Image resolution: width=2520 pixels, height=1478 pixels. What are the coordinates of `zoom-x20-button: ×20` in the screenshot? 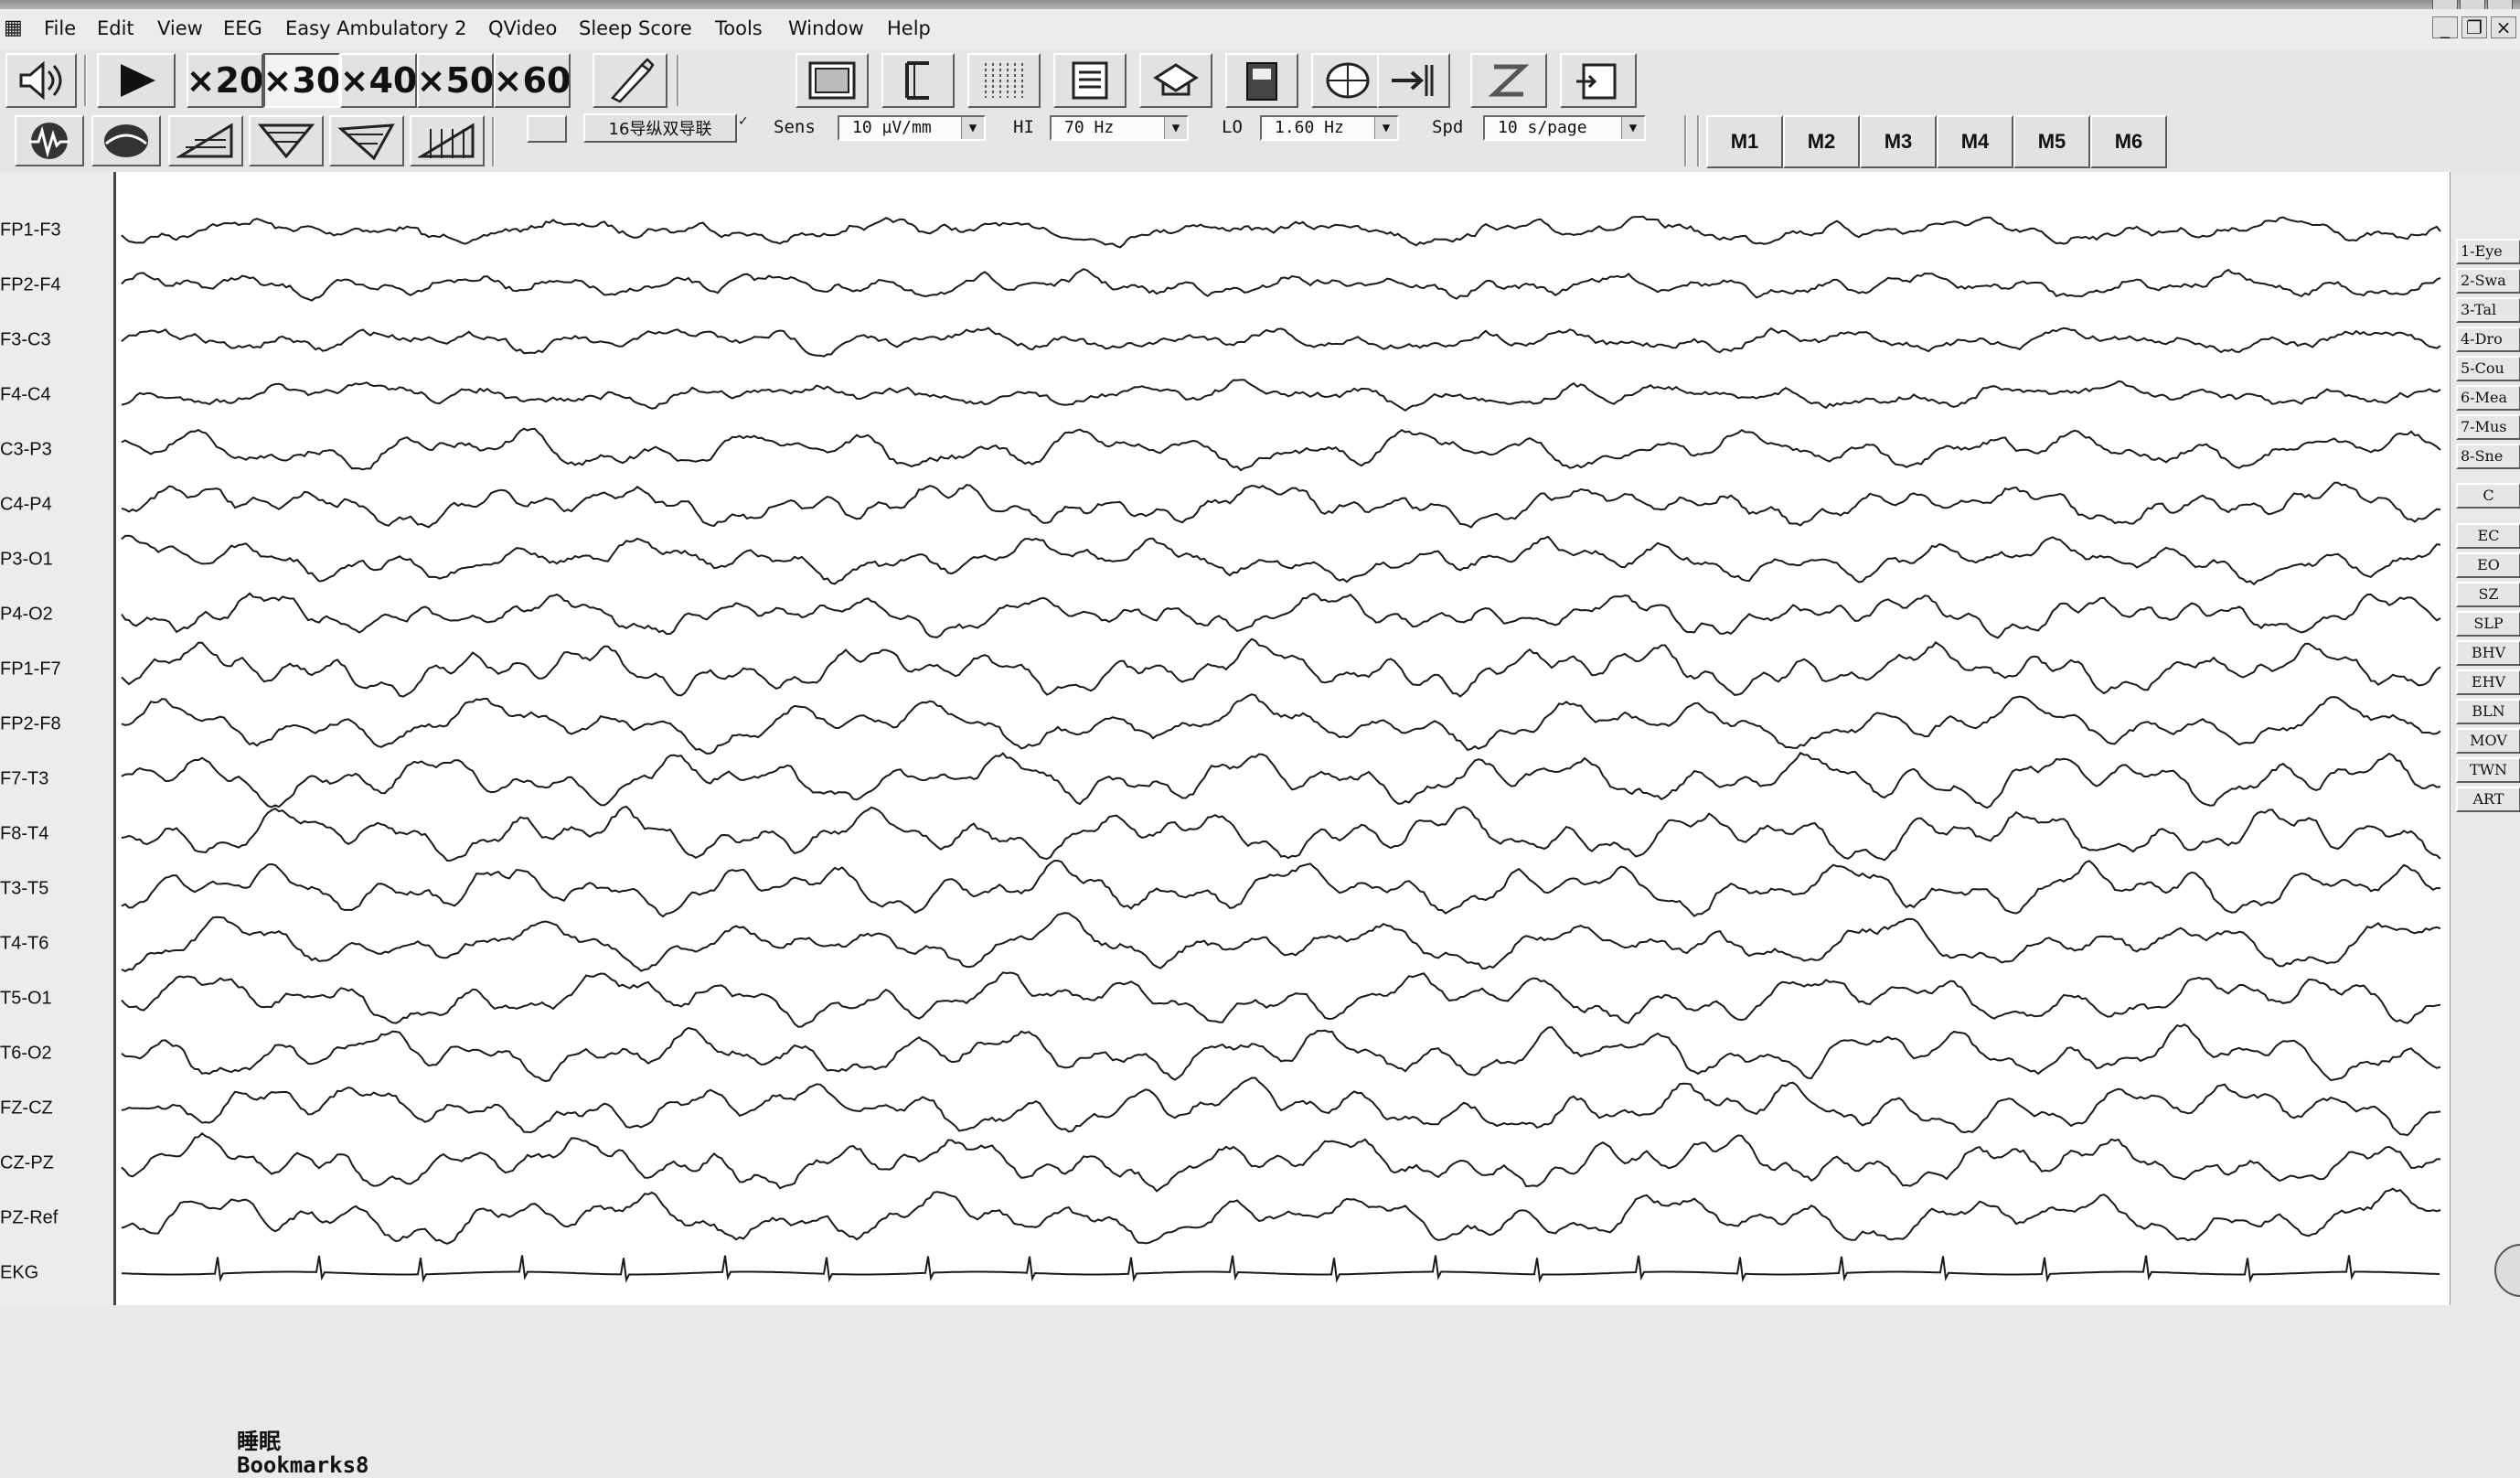 It's located at (225, 80).